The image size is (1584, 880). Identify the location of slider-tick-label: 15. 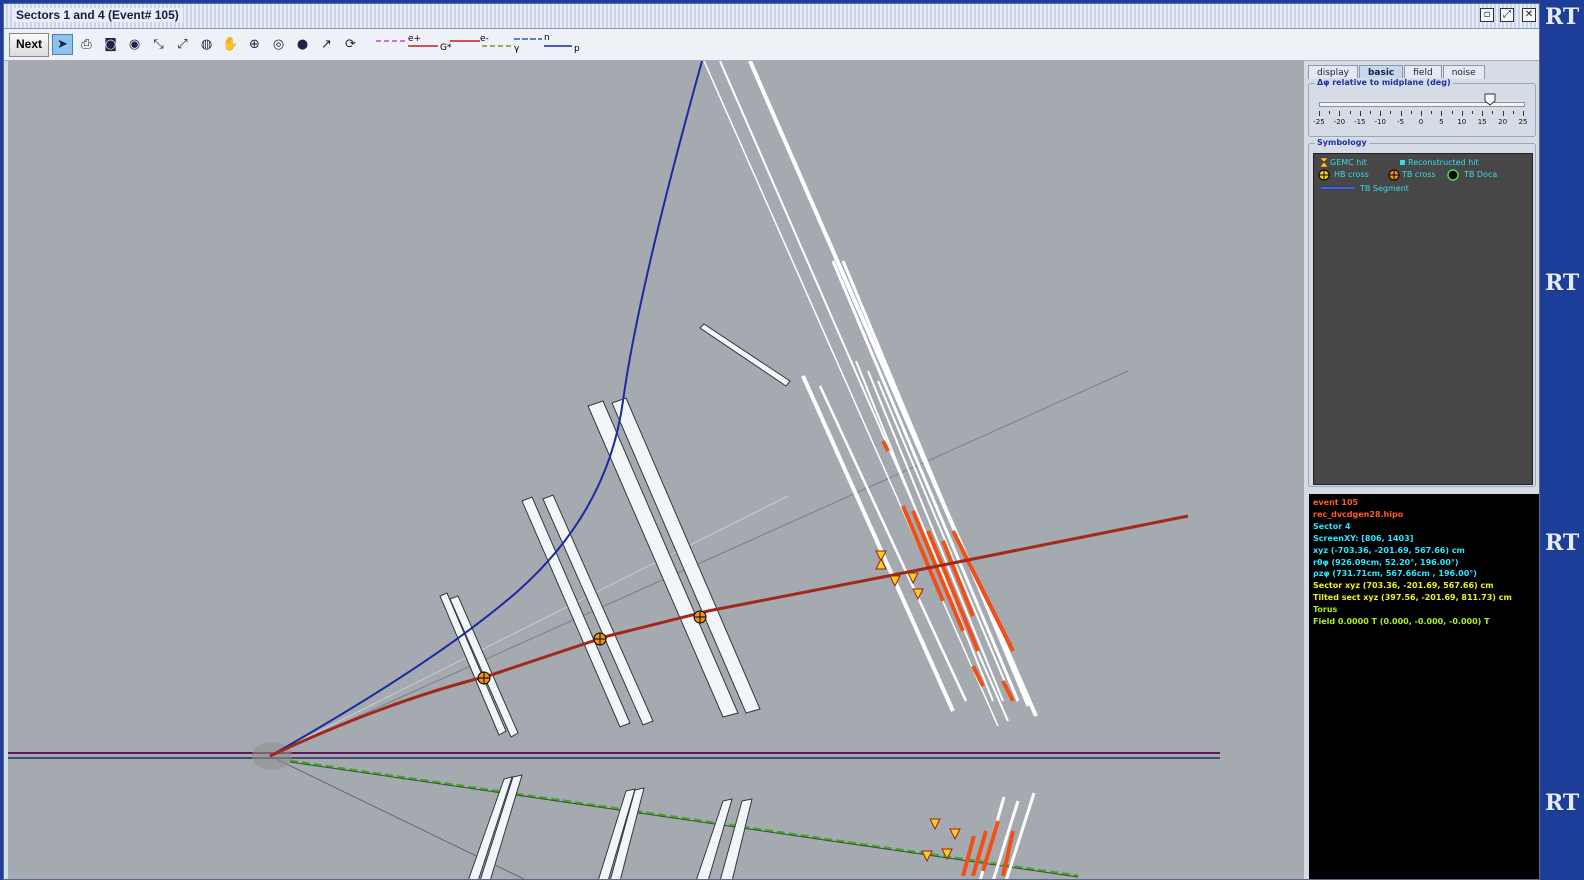
(1482, 122).